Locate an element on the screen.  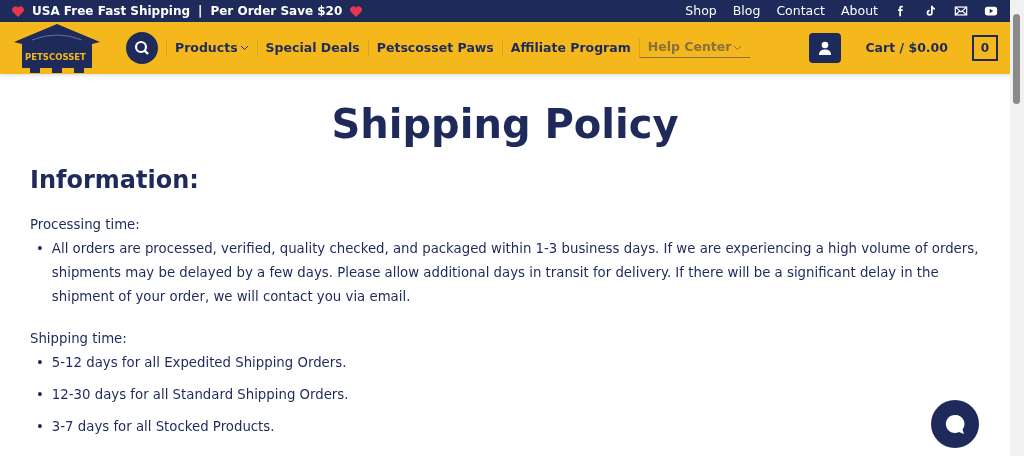
user-icon is located at coordinates (825, 48).